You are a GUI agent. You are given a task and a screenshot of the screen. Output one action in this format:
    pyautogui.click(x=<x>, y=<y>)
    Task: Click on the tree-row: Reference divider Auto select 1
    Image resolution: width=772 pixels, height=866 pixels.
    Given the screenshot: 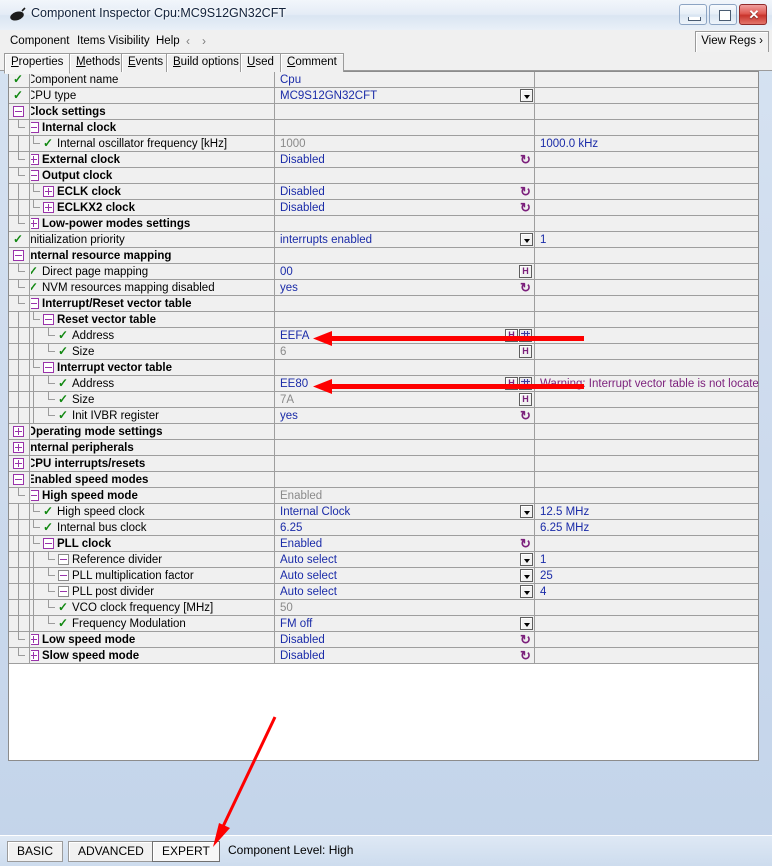 What is the action you would take?
    pyautogui.click(x=383, y=560)
    